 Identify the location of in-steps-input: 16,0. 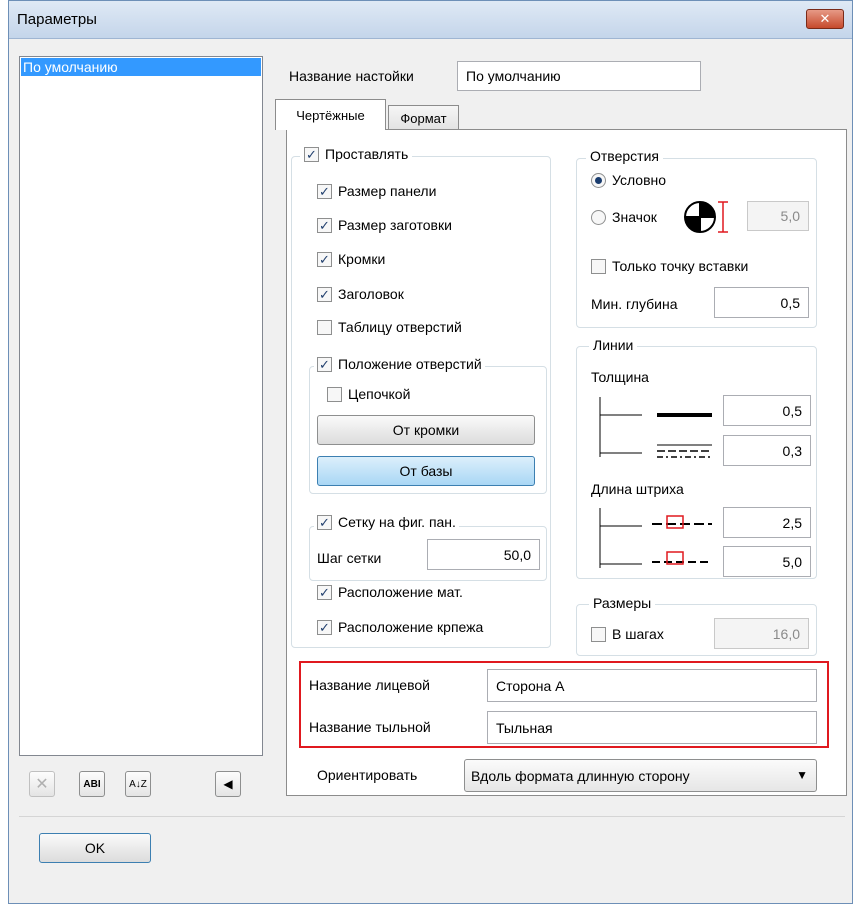
(761, 633).